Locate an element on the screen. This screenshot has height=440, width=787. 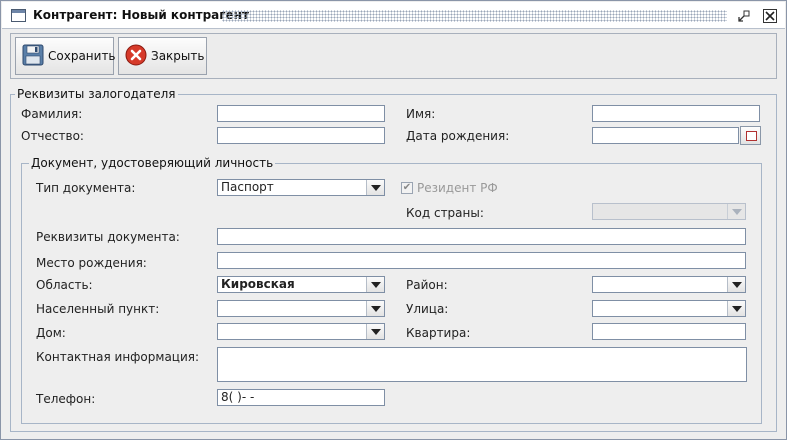
close-button: Закрыть is located at coordinates (162, 56).